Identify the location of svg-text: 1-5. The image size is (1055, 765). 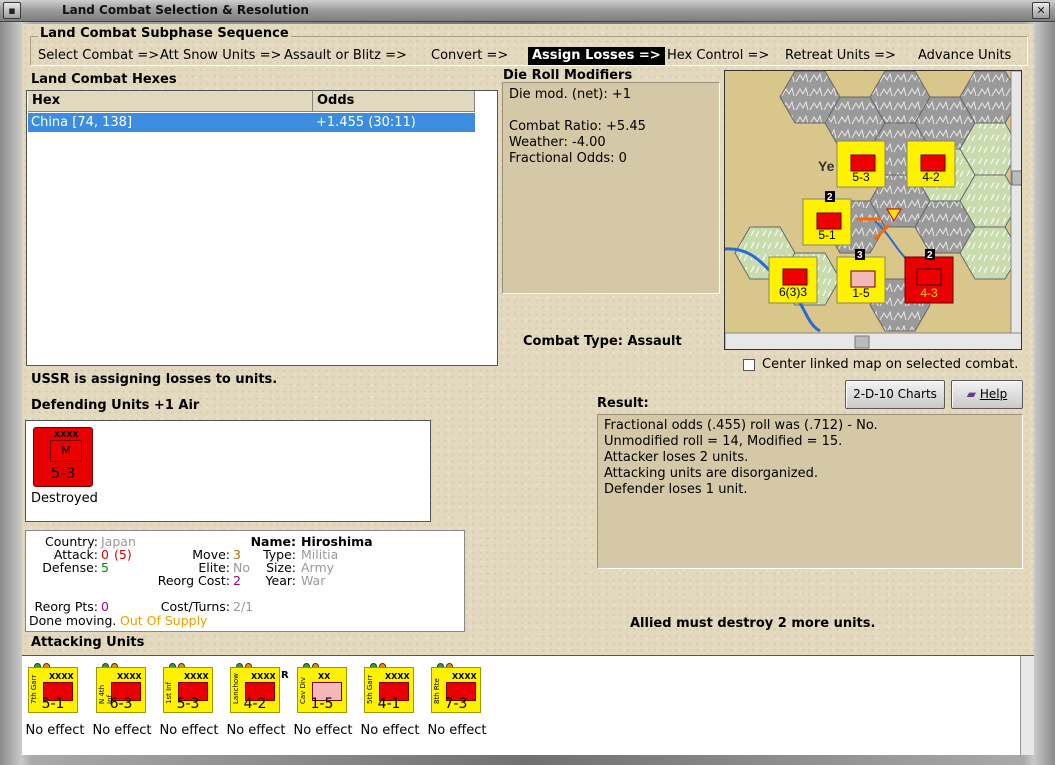
(861, 293).